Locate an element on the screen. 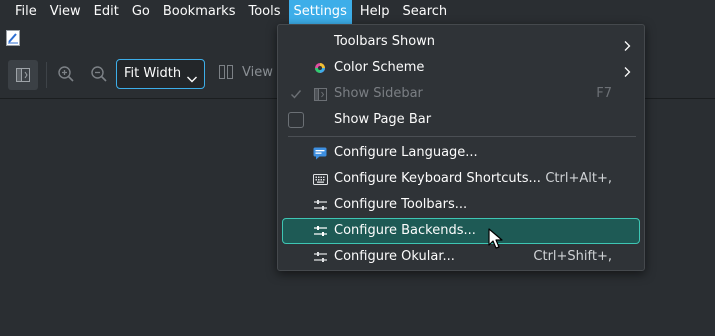 The image size is (715, 336). menu-help: Help is located at coordinates (375, 12).